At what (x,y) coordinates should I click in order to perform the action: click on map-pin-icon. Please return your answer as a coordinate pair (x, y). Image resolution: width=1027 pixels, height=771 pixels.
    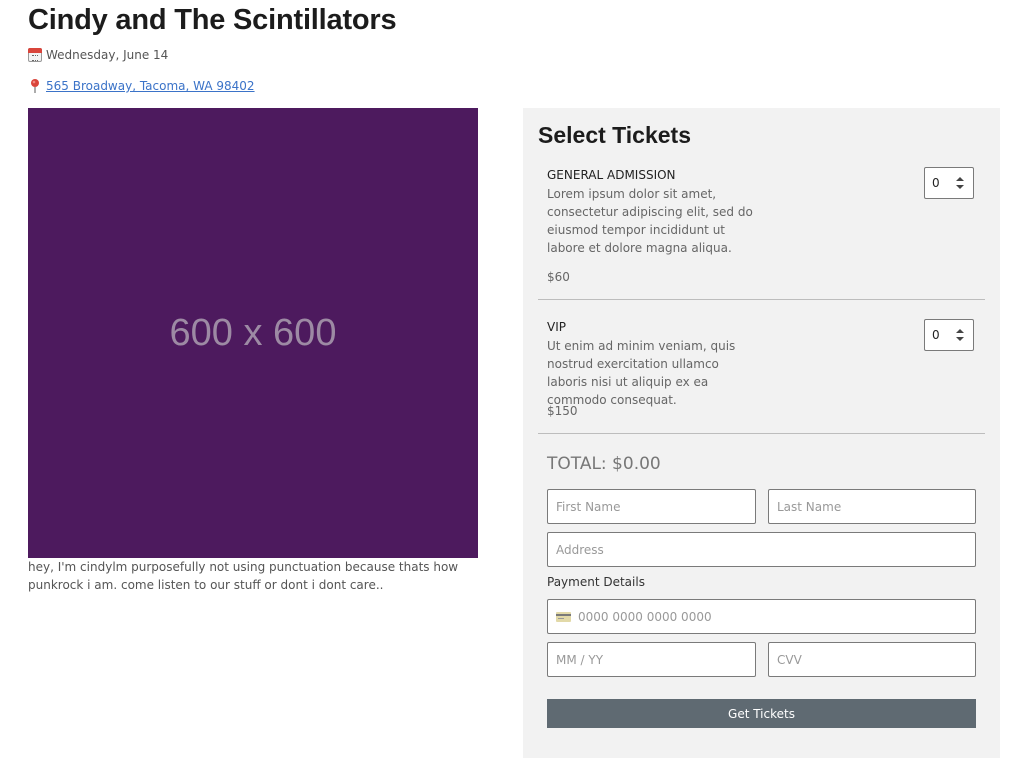
    Looking at the image, I should click on (35, 86).